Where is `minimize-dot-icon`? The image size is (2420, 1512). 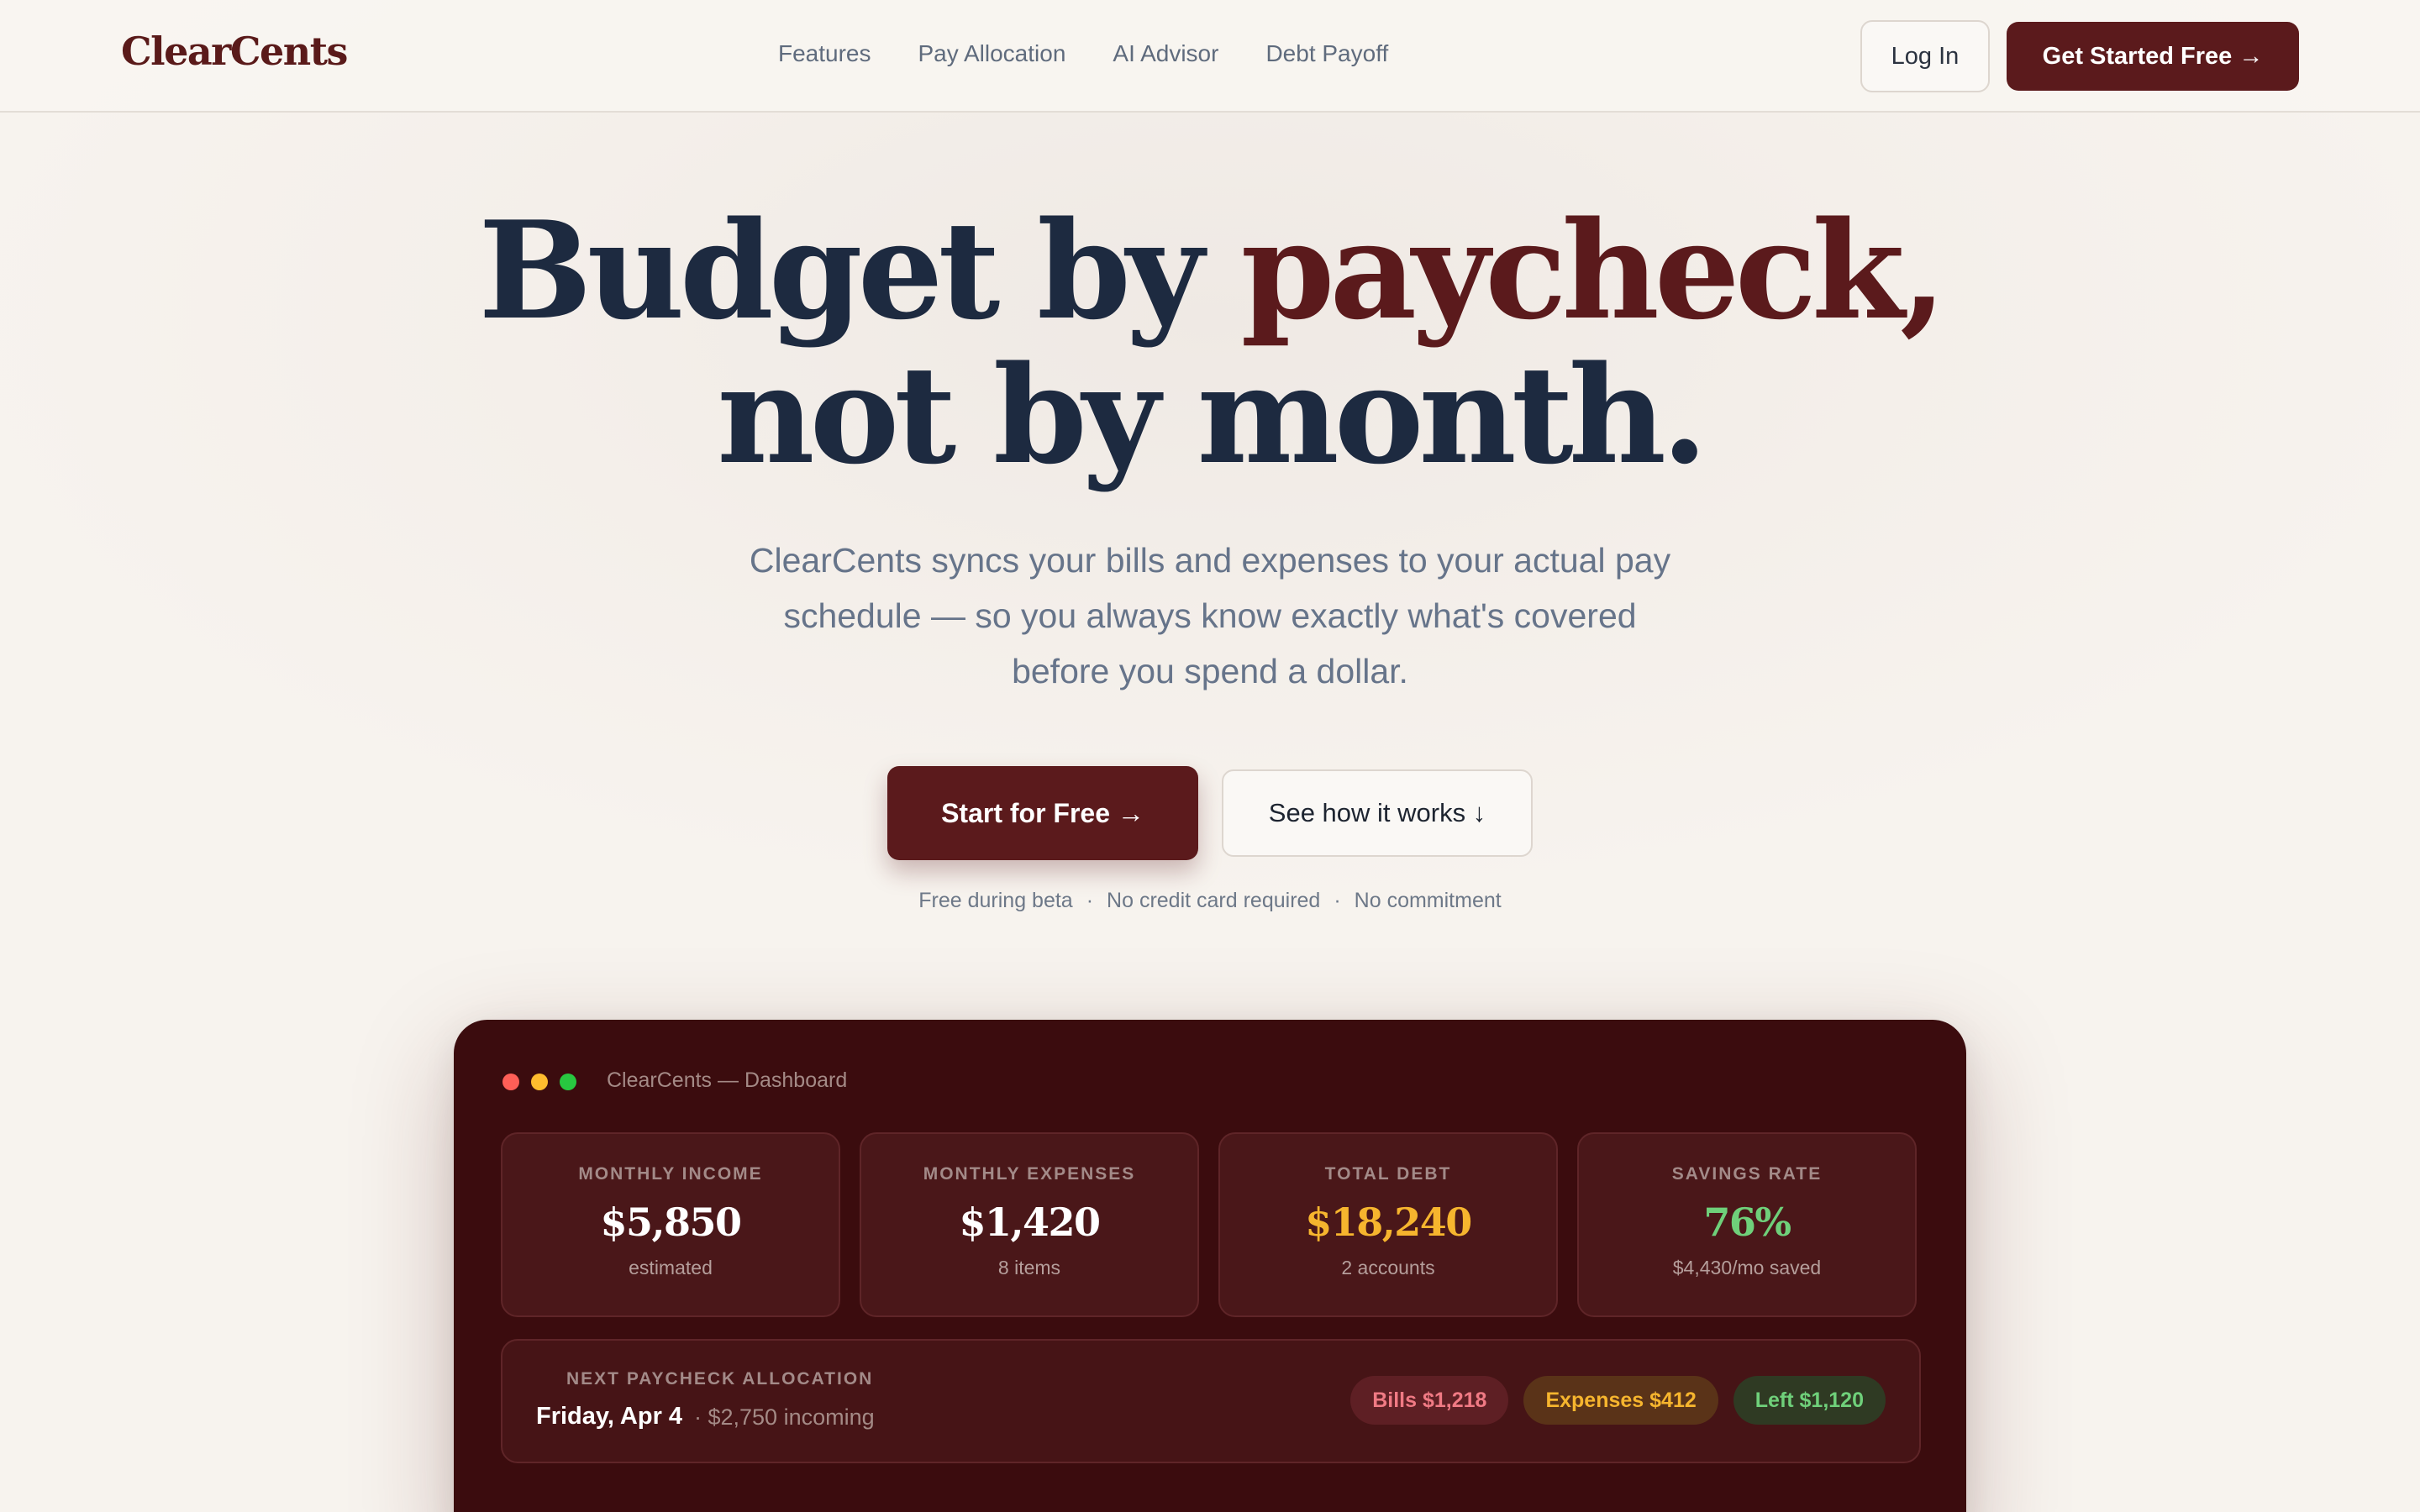 minimize-dot-icon is located at coordinates (539, 1082).